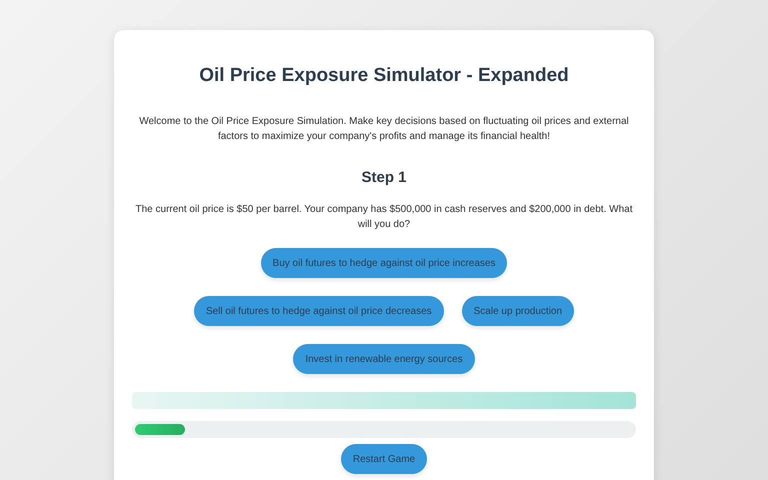 The height and width of the screenshot is (480, 768). I want to click on choice-button: Scale up production, so click(518, 311).